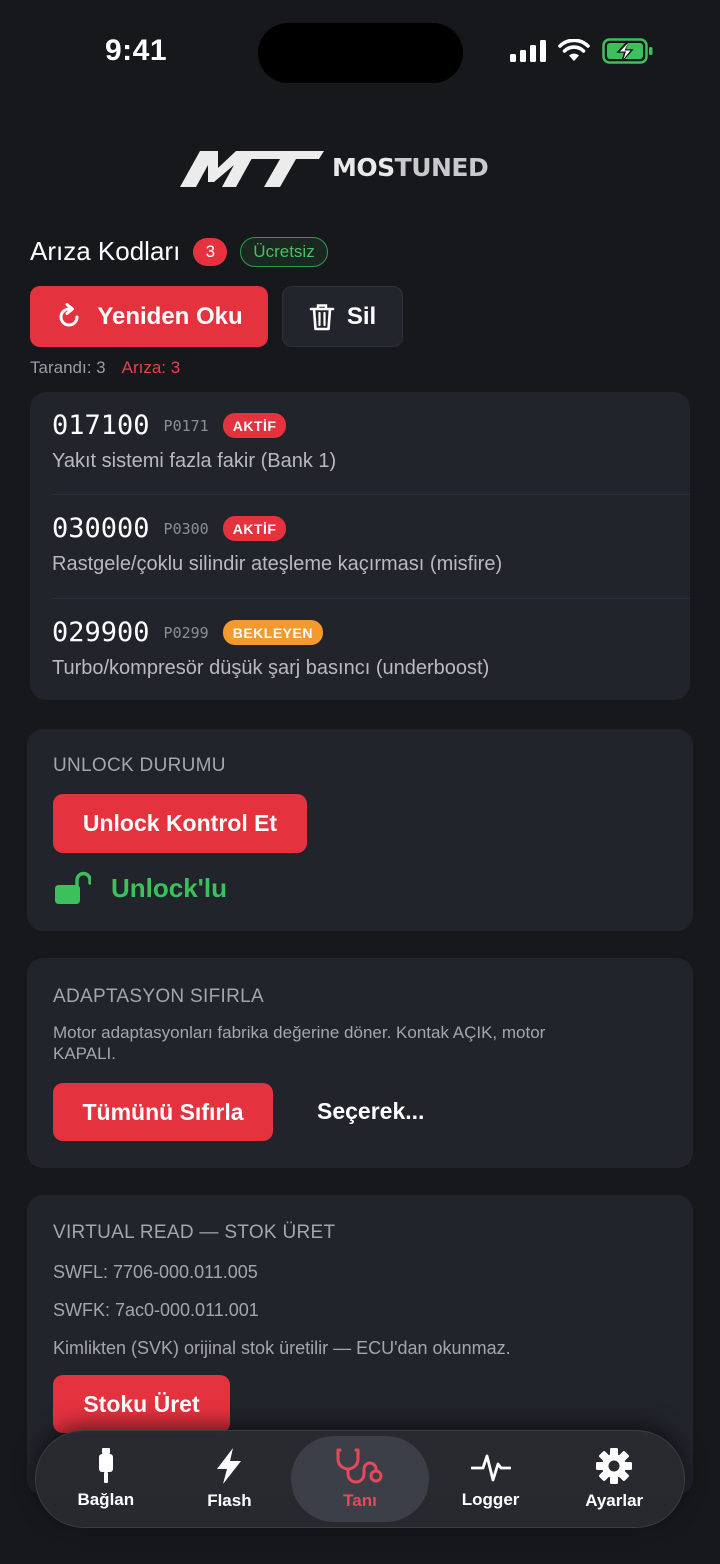 The image size is (720, 1564). Describe the element at coordinates (101, 632) in the screenshot. I see `fault-code: 029900` at that location.